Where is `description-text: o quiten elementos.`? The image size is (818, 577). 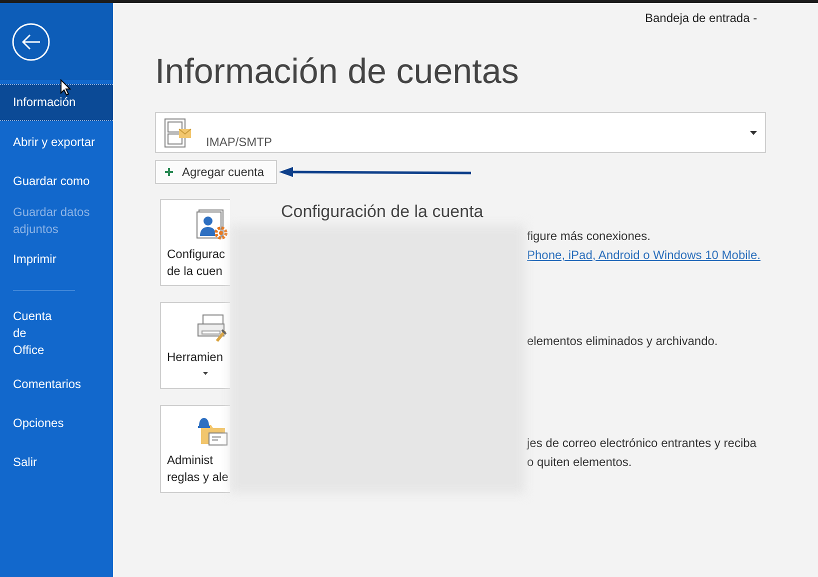 description-text: o quiten elementos. is located at coordinates (580, 462).